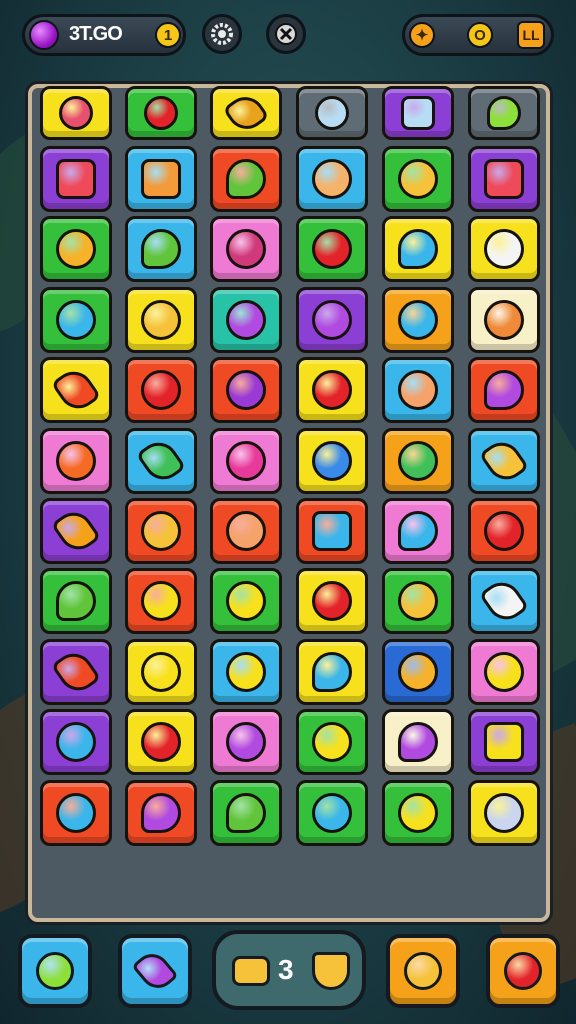 This screenshot has height=1024, width=576. What do you see at coordinates (480, 35) in the screenshot?
I see `coin-icon: O` at bounding box center [480, 35].